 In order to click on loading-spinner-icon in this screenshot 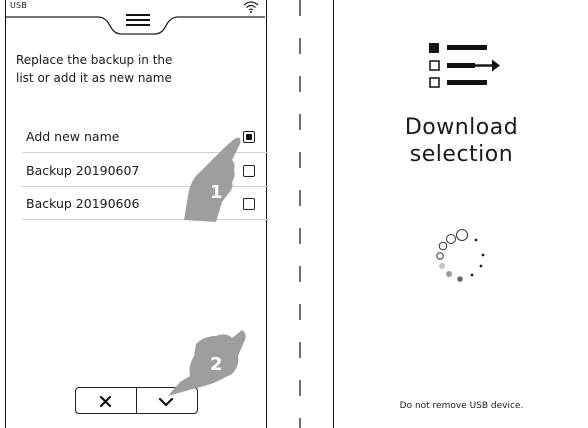, I will do `click(460, 255)`.